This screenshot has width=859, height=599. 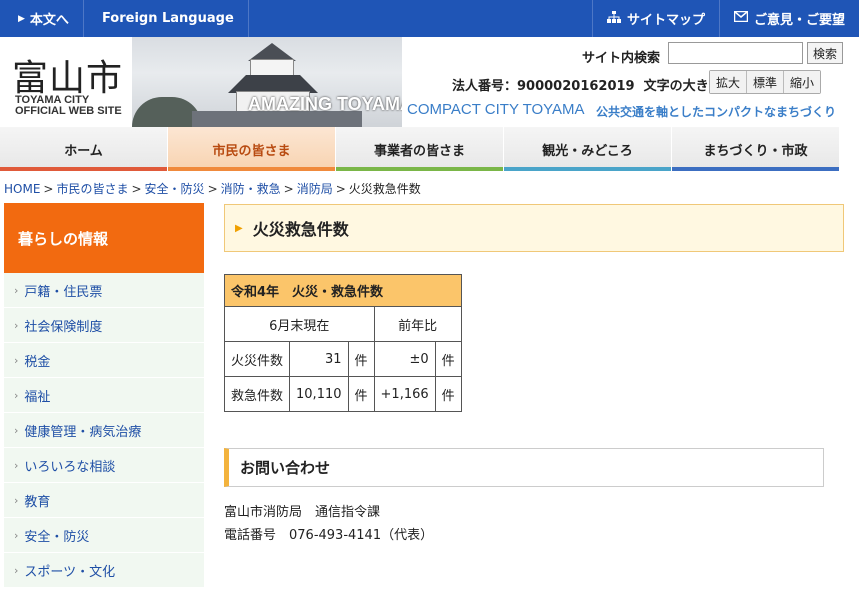 I want to click on table-header-yoy: 前年比, so click(x=417, y=324).